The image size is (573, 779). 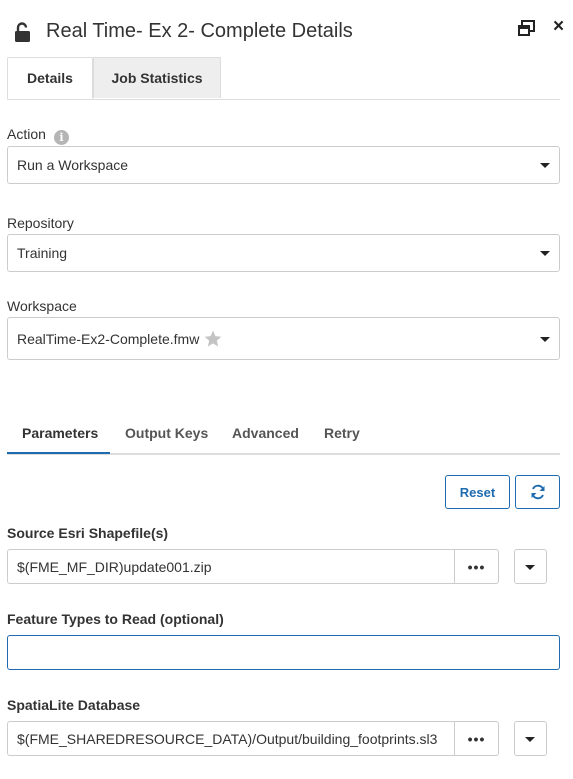 What do you see at coordinates (115, 619) in the screenshot?
I see `feature-types-label: Feature Types to Read (optional)` at bounding box center [115, 619].